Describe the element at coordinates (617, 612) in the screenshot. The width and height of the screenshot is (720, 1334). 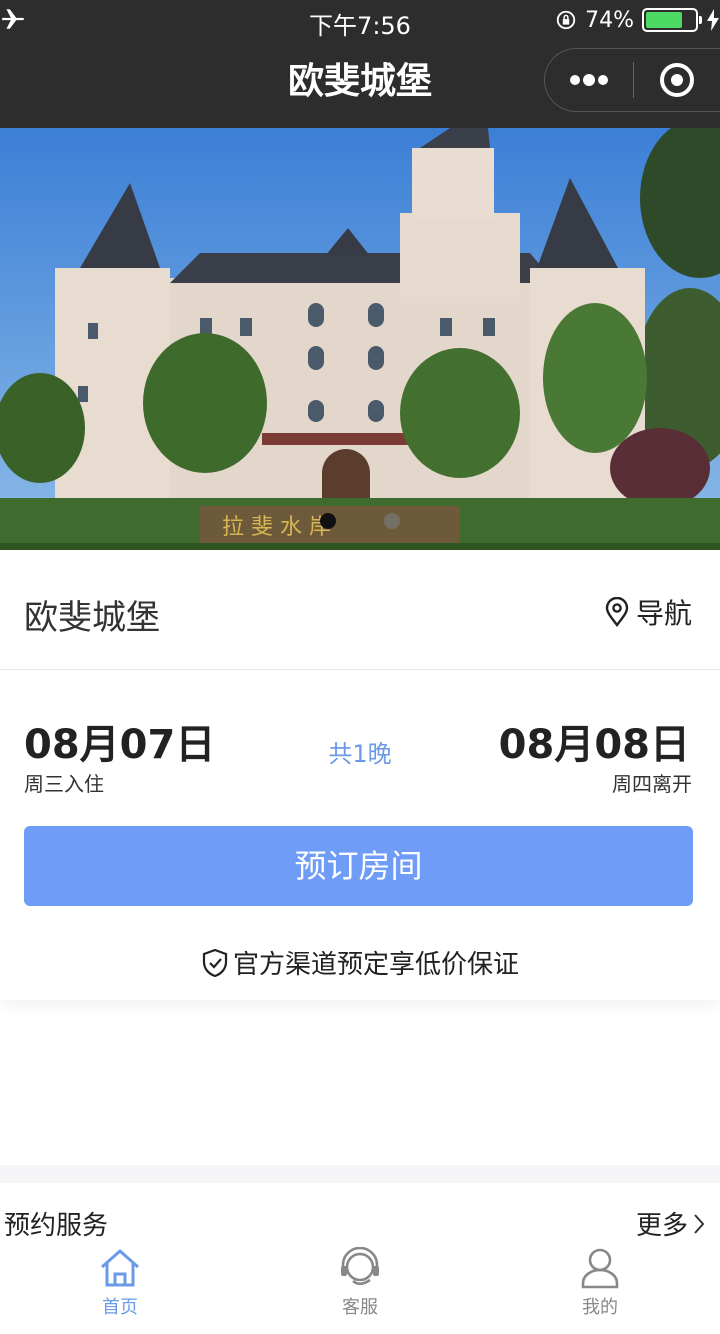
I see `location-pin-icon` at that location.